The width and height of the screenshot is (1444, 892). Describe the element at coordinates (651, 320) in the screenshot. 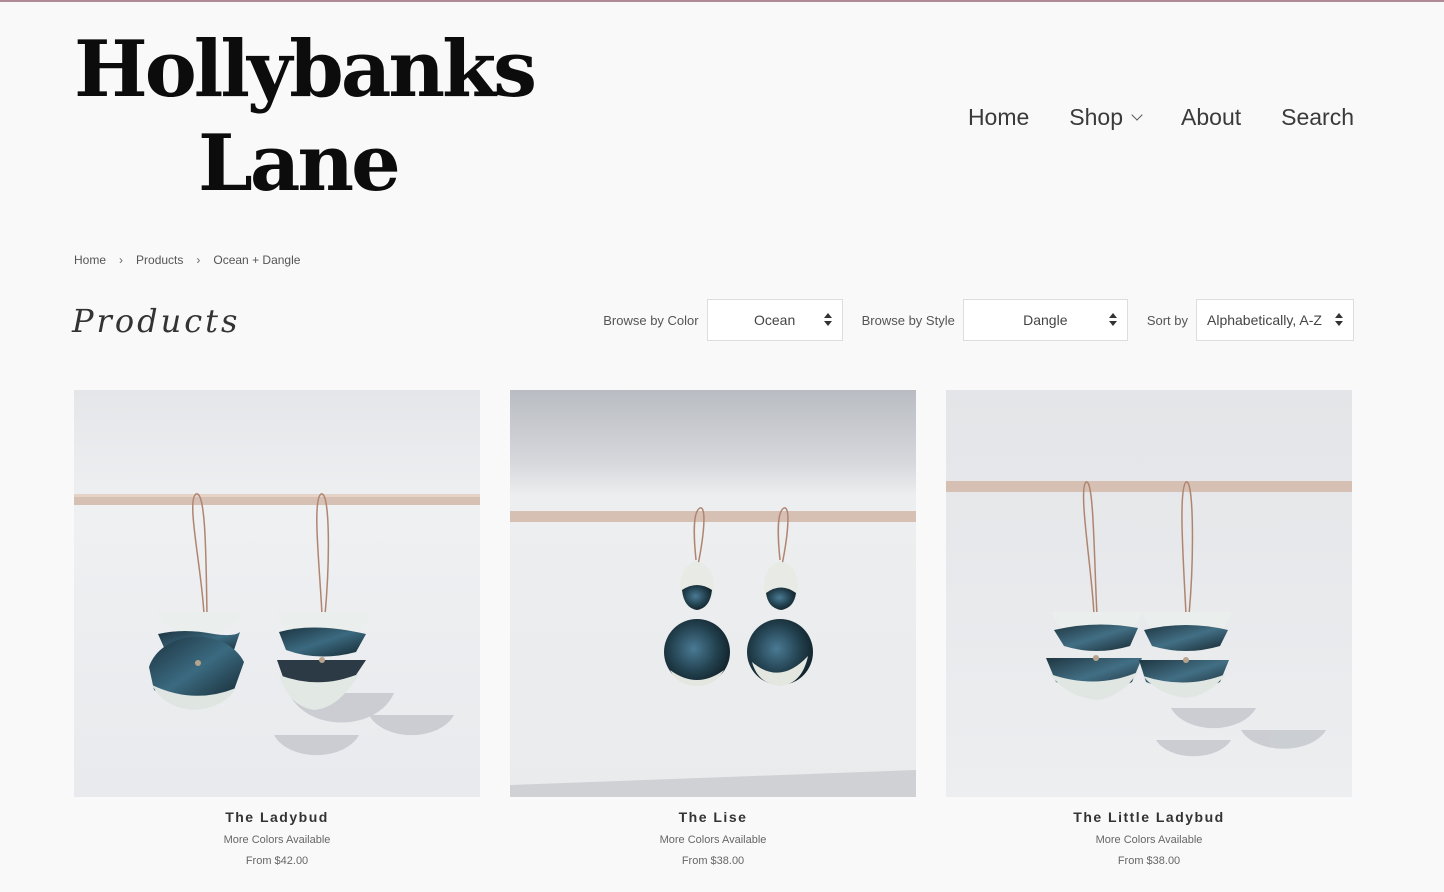

I see `color-filter-label: Browse by Color` at that location.